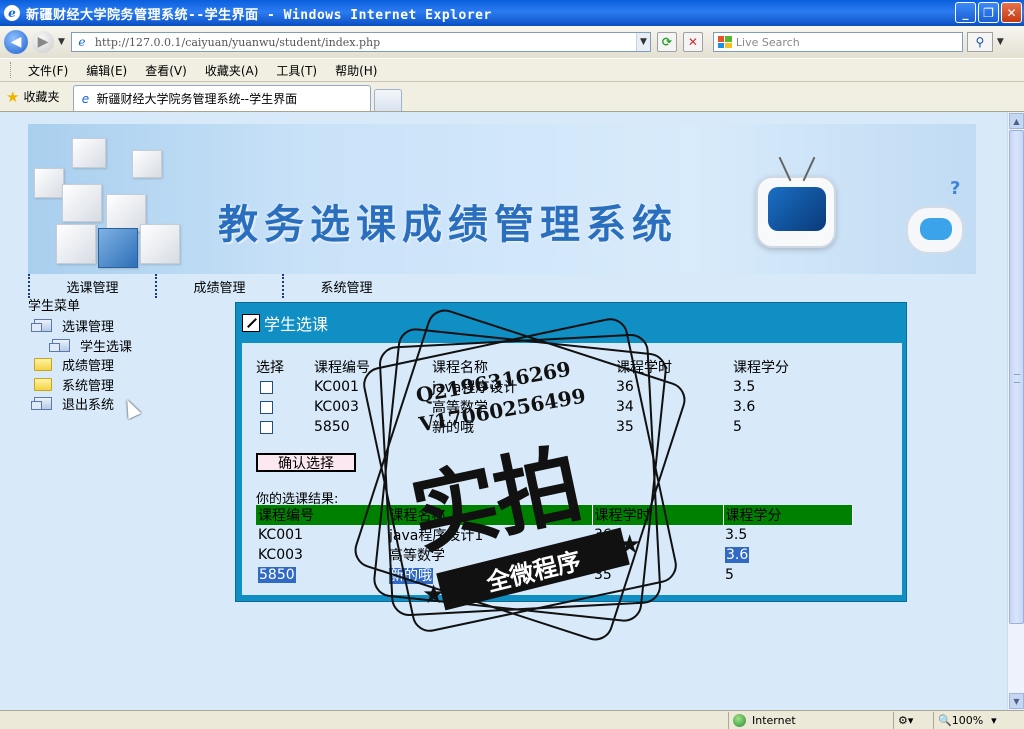  I want to click on address-dropdown-icon: ▼, so click(642, 42).